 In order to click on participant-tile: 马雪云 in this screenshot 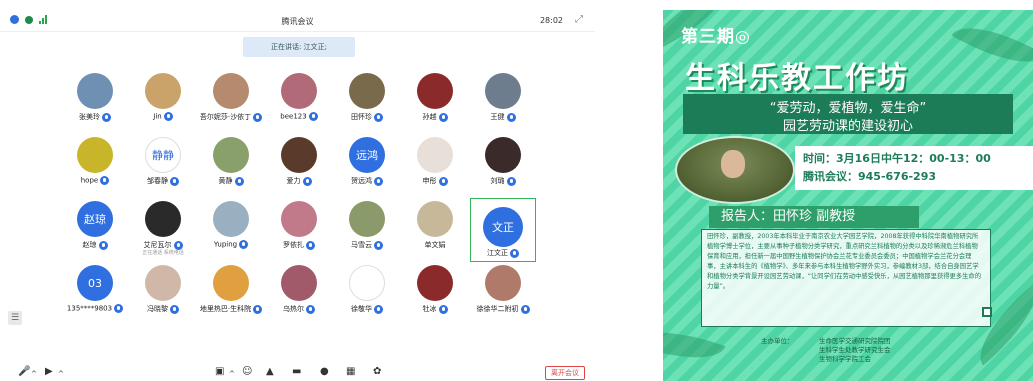, I will do `click(367, 230)`.